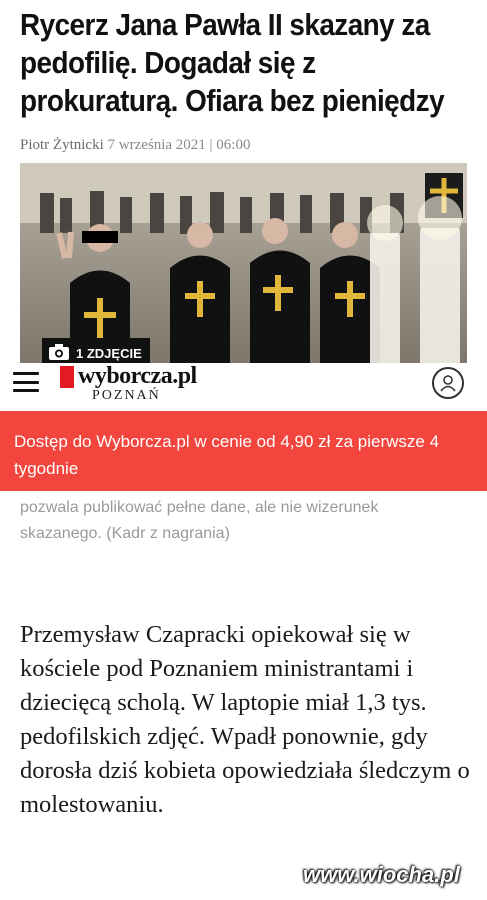 The width and height of the screenshot is (487, 900). What do you see at coordinates (179, 145) in the screenshot?
I see `publish-date: 7 września 2021 | 06:00` at bounding box center [179, 145].